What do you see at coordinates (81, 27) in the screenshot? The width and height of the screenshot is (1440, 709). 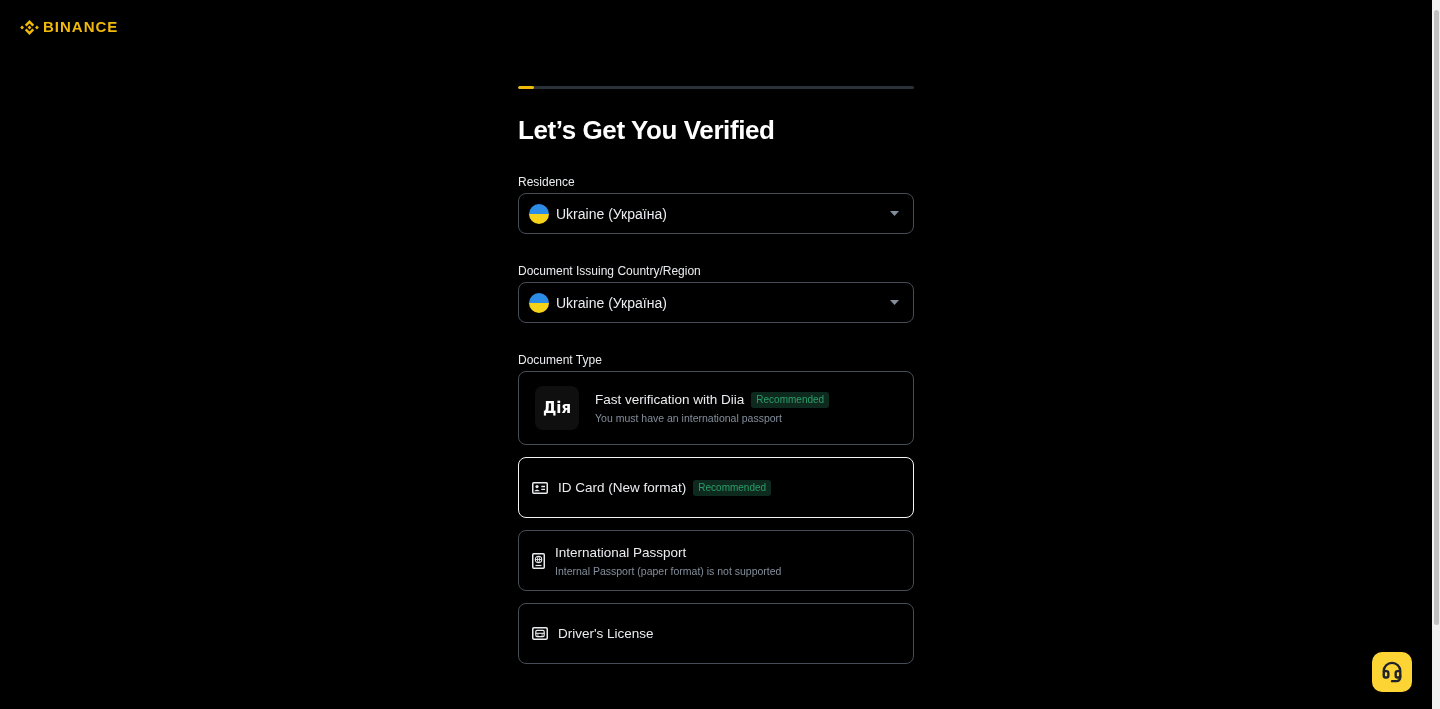 I see `logo-text: BINANCE` at bounding box center [81, 27].